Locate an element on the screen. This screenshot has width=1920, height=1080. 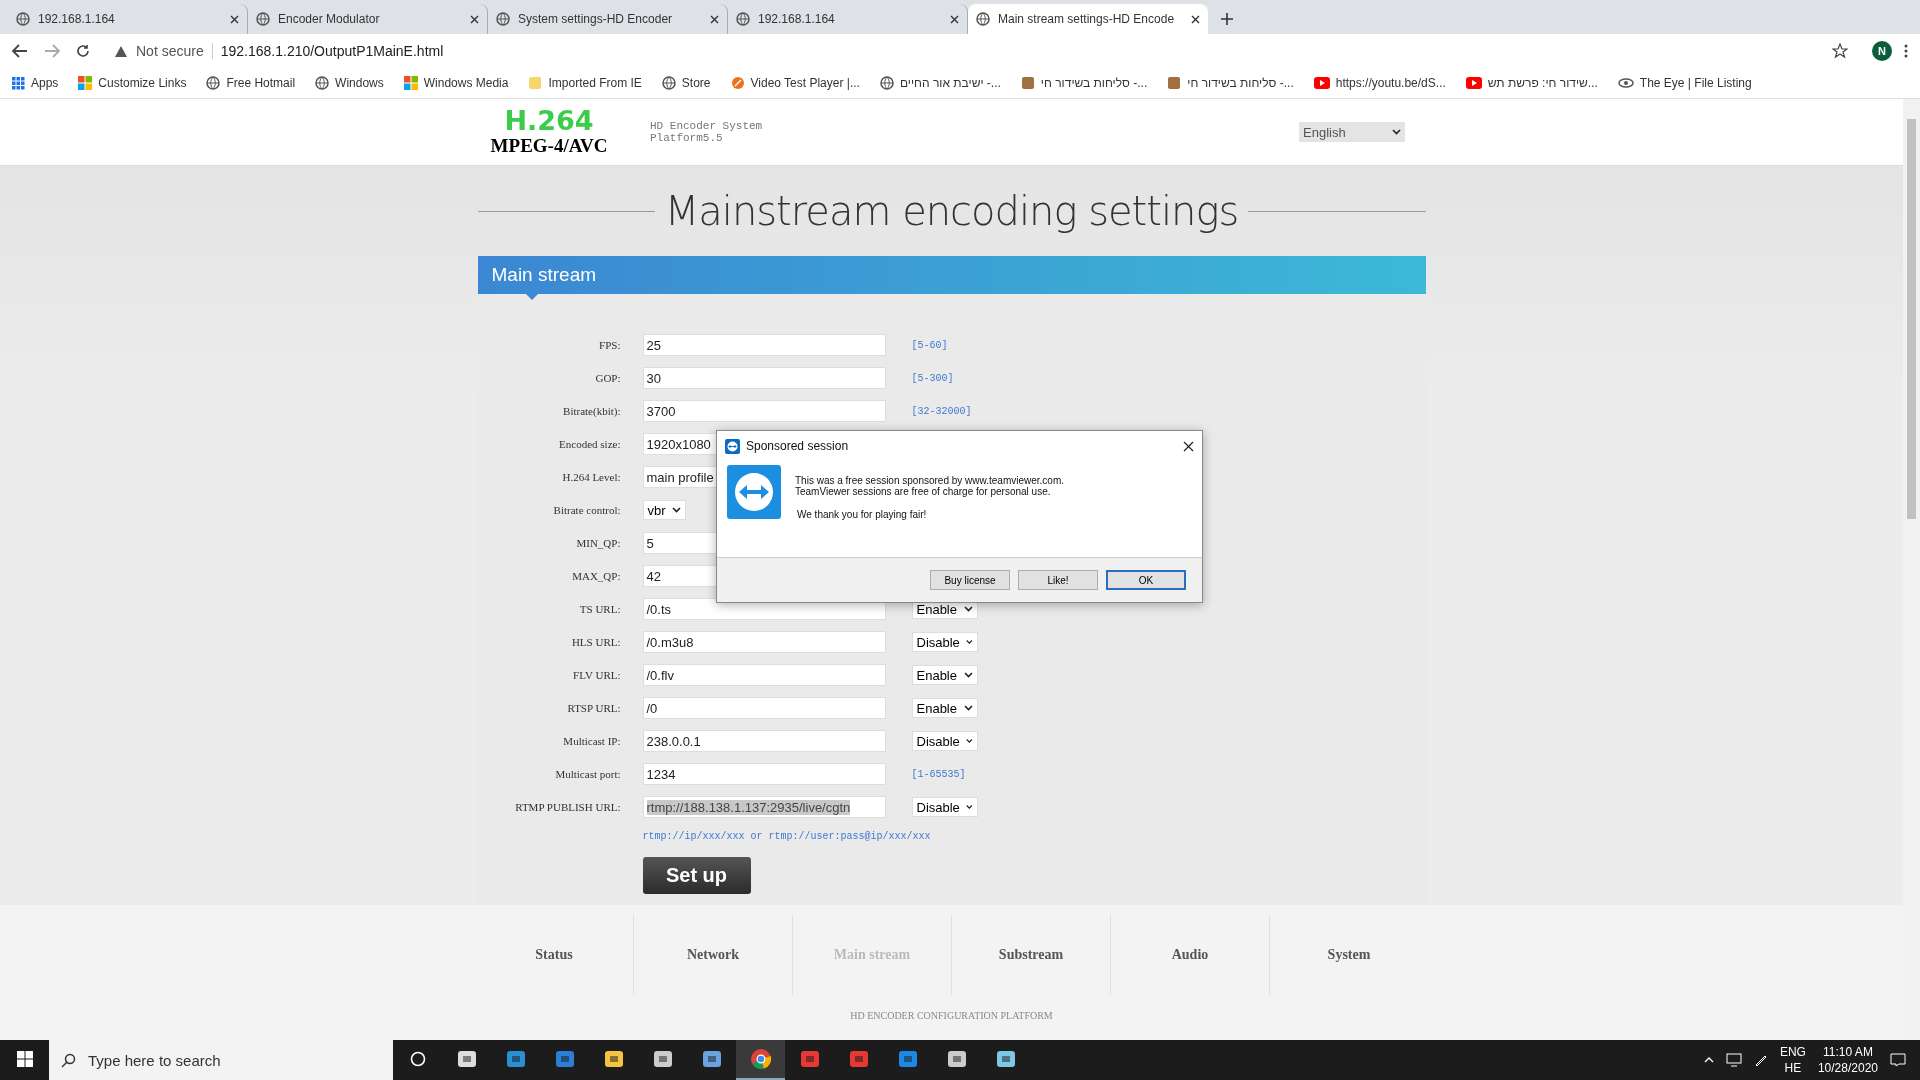
keyboard-layout: HE is located at coordinates (1793, 1068).